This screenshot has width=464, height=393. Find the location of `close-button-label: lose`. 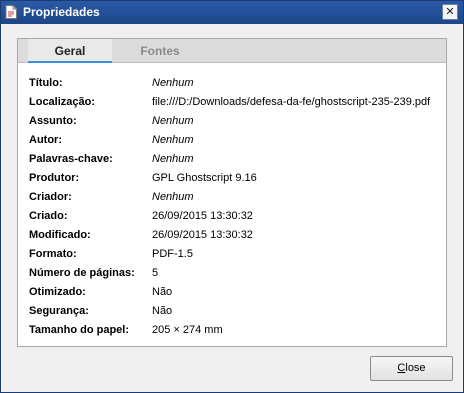

close-button-label: lose is located at coordinates (415, 368).